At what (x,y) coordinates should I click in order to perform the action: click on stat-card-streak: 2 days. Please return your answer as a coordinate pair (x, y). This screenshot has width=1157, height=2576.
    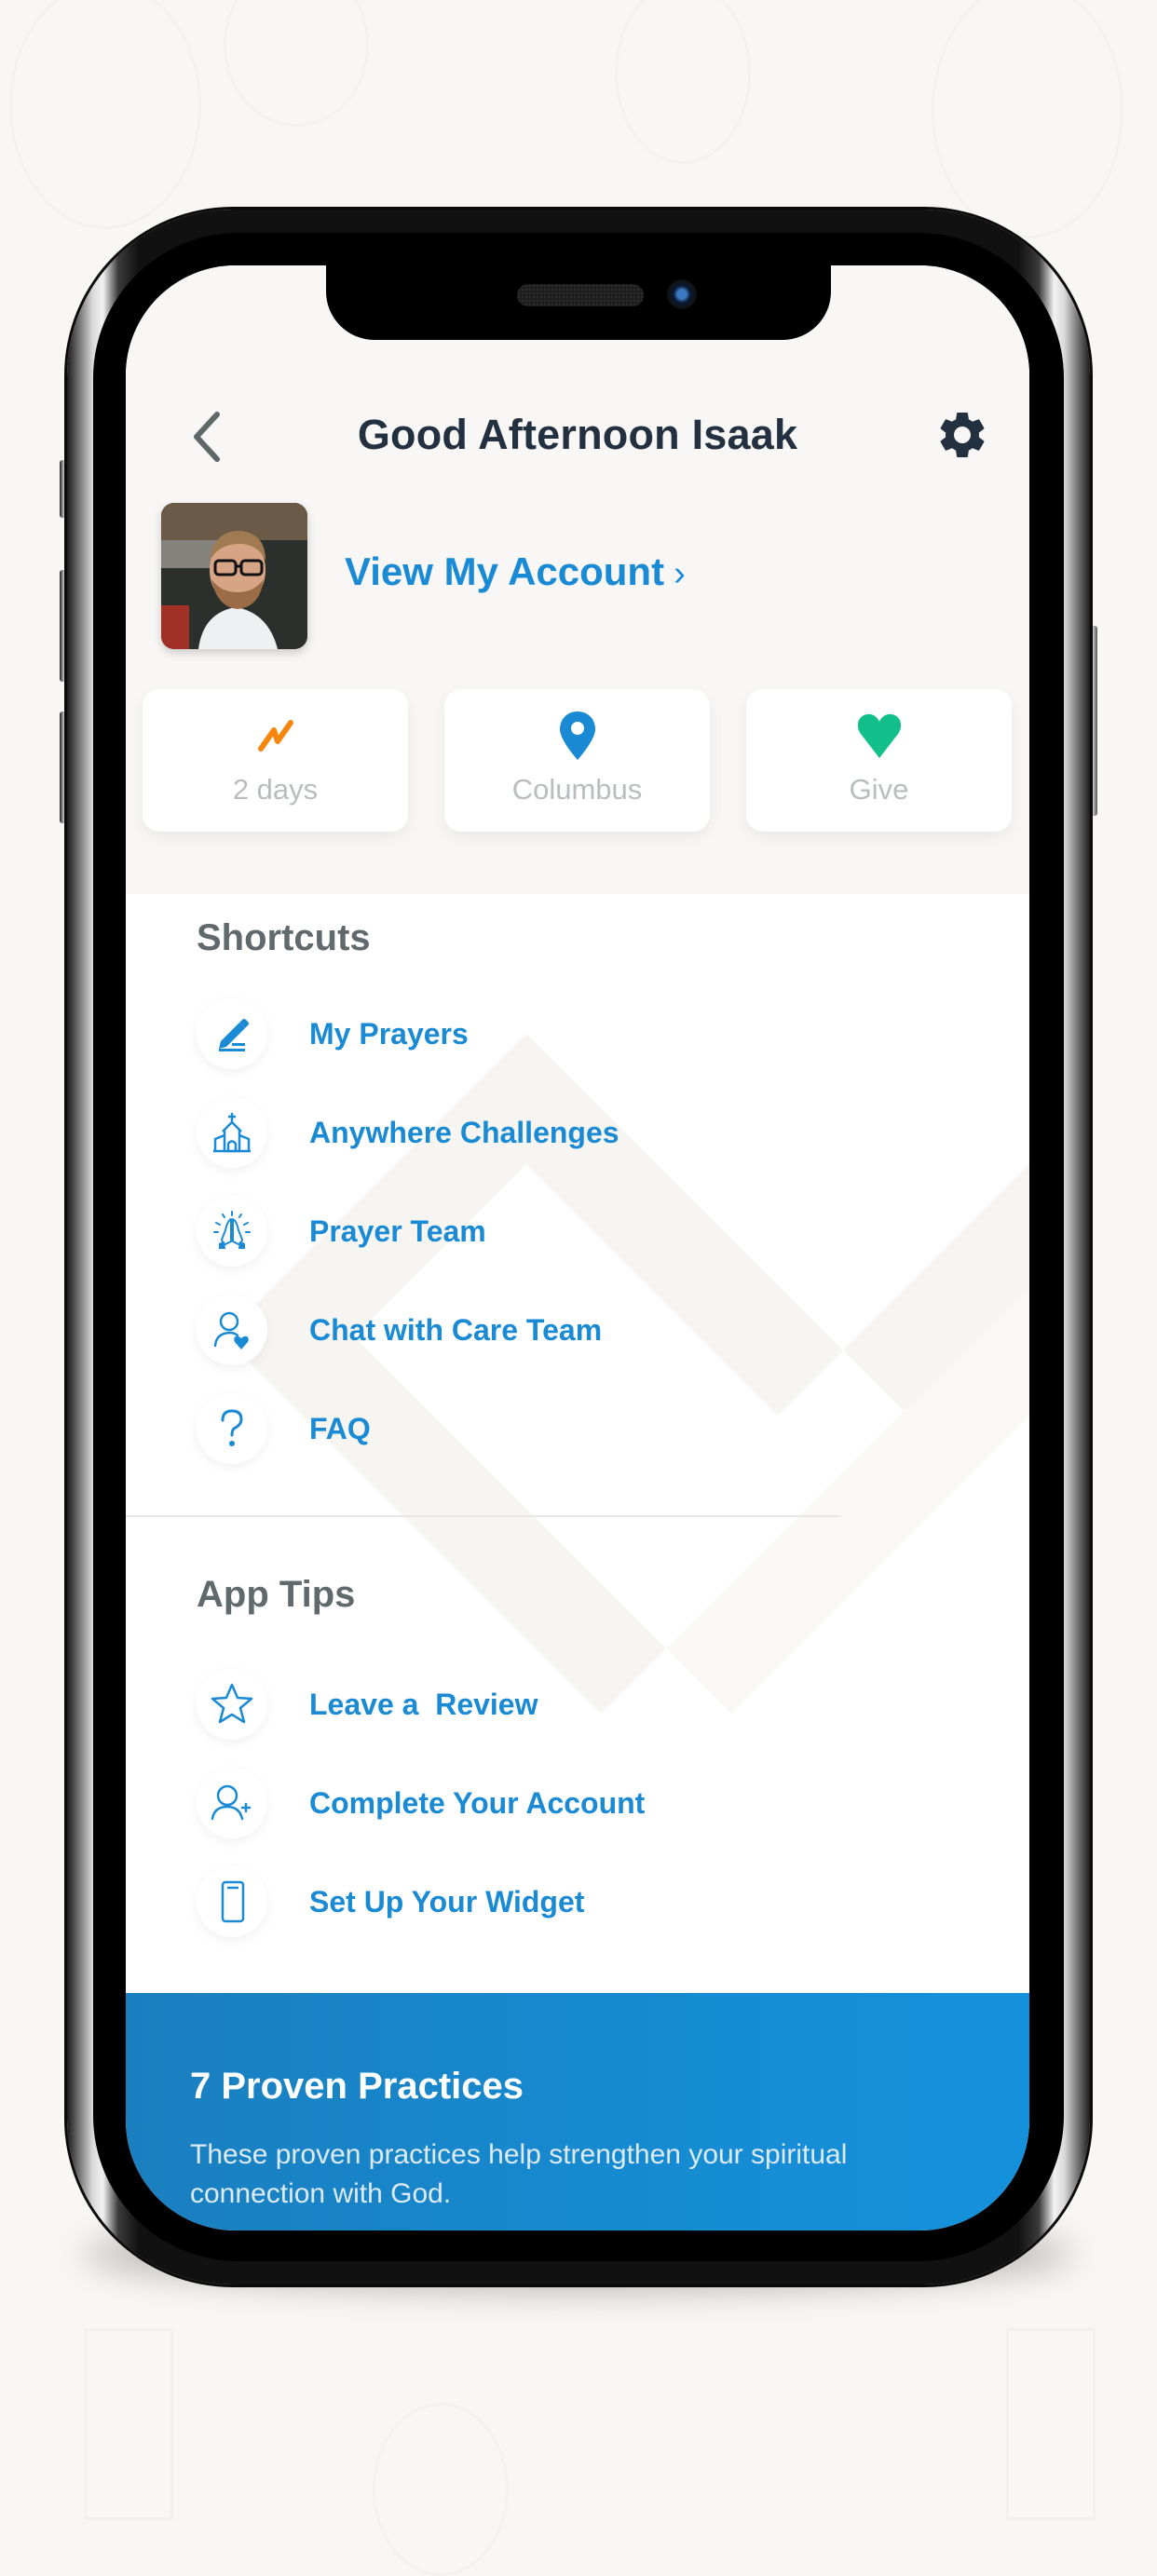
    Looking at the image, I should click on (275, 760).